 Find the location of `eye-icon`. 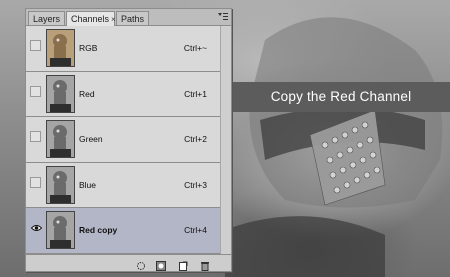

eye-icon is located at coordinates (36, 227).